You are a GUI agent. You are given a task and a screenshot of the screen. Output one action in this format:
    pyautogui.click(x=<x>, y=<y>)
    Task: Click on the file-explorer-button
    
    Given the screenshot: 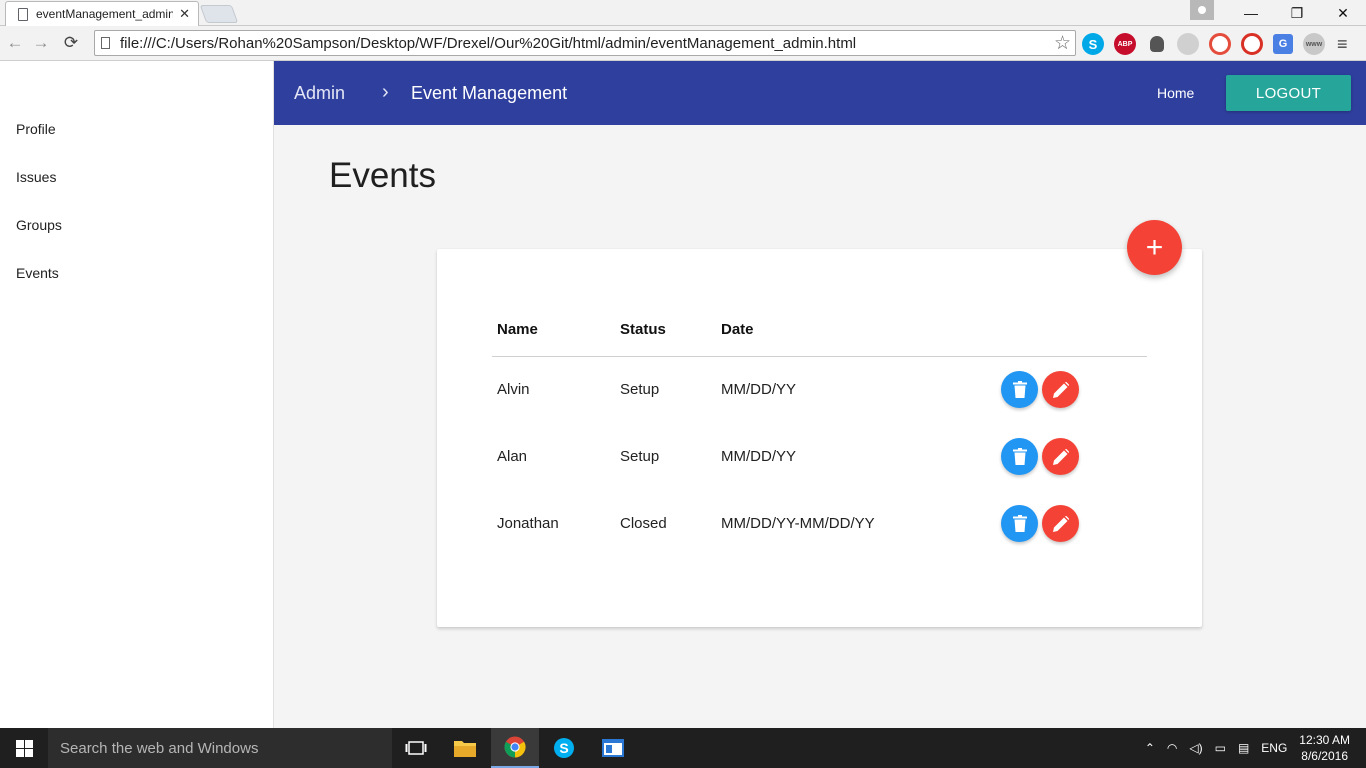 What is the action you would take?
    pyautogui.click(x=465, y=748)
    